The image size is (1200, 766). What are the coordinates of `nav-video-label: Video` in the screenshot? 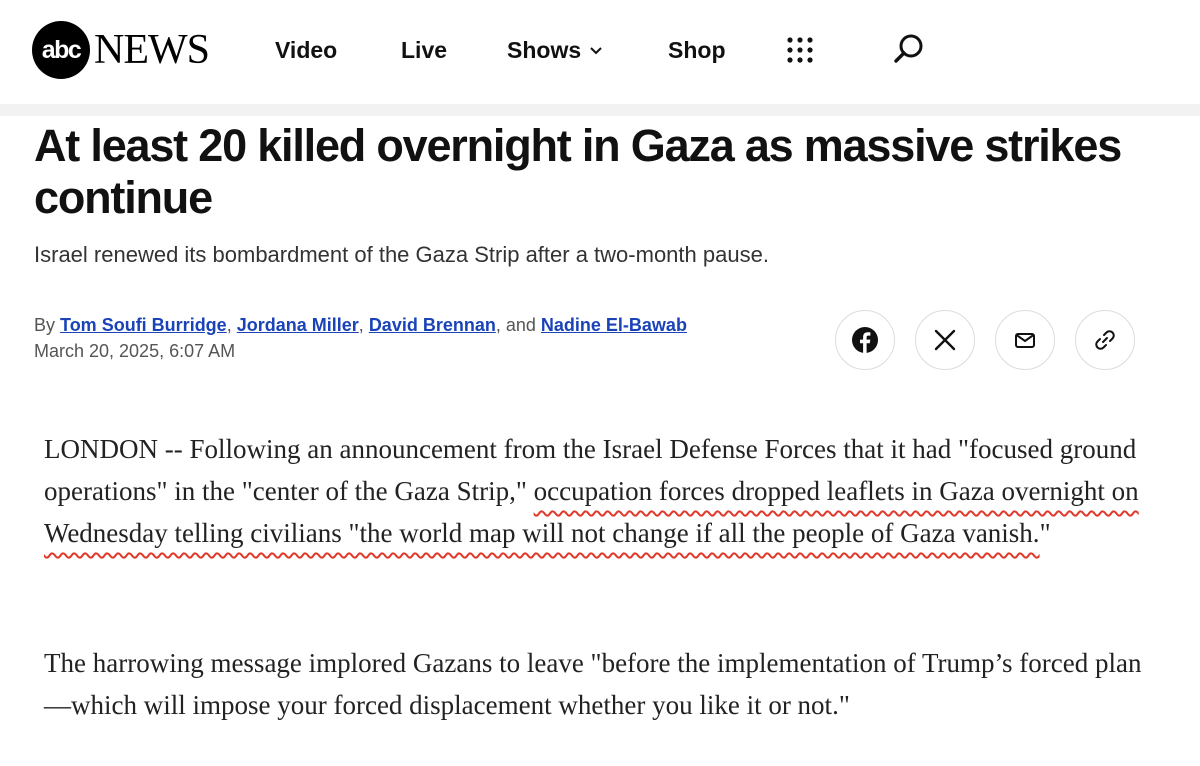 It's located at (306, 50).